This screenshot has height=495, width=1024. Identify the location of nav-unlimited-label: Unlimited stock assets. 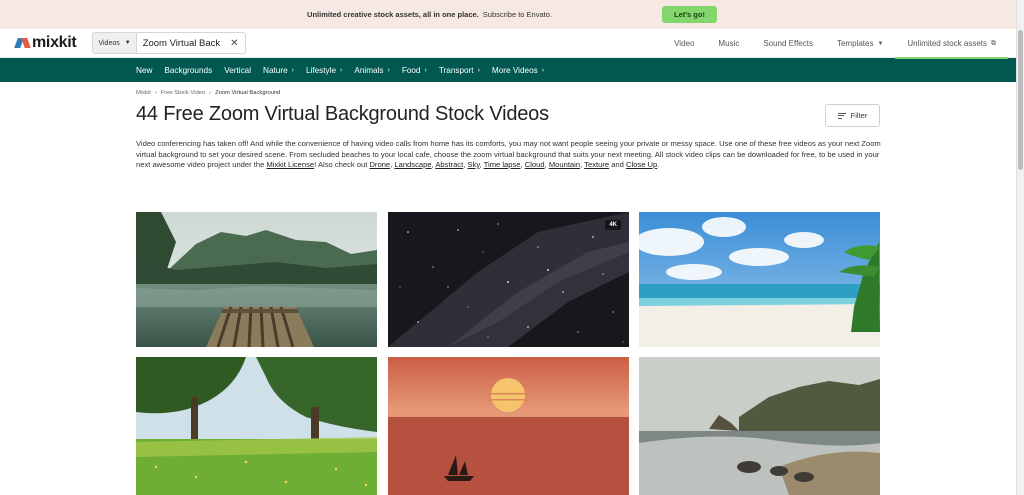
(947, 43).